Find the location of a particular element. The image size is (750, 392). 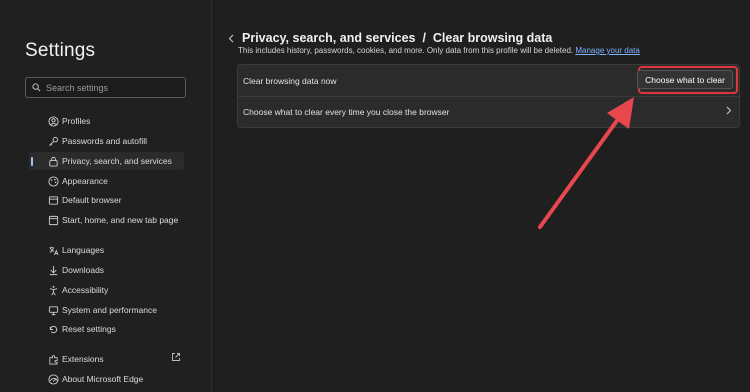

reset-icon is located at coordinates (53, 329).